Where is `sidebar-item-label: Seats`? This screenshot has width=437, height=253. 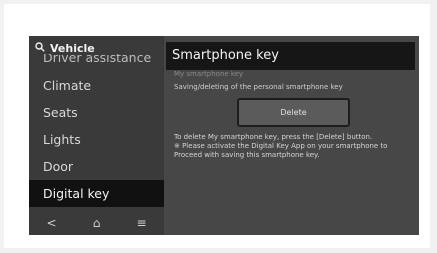 sidebar-item-label: Seats is located at coordinates (60, 112).